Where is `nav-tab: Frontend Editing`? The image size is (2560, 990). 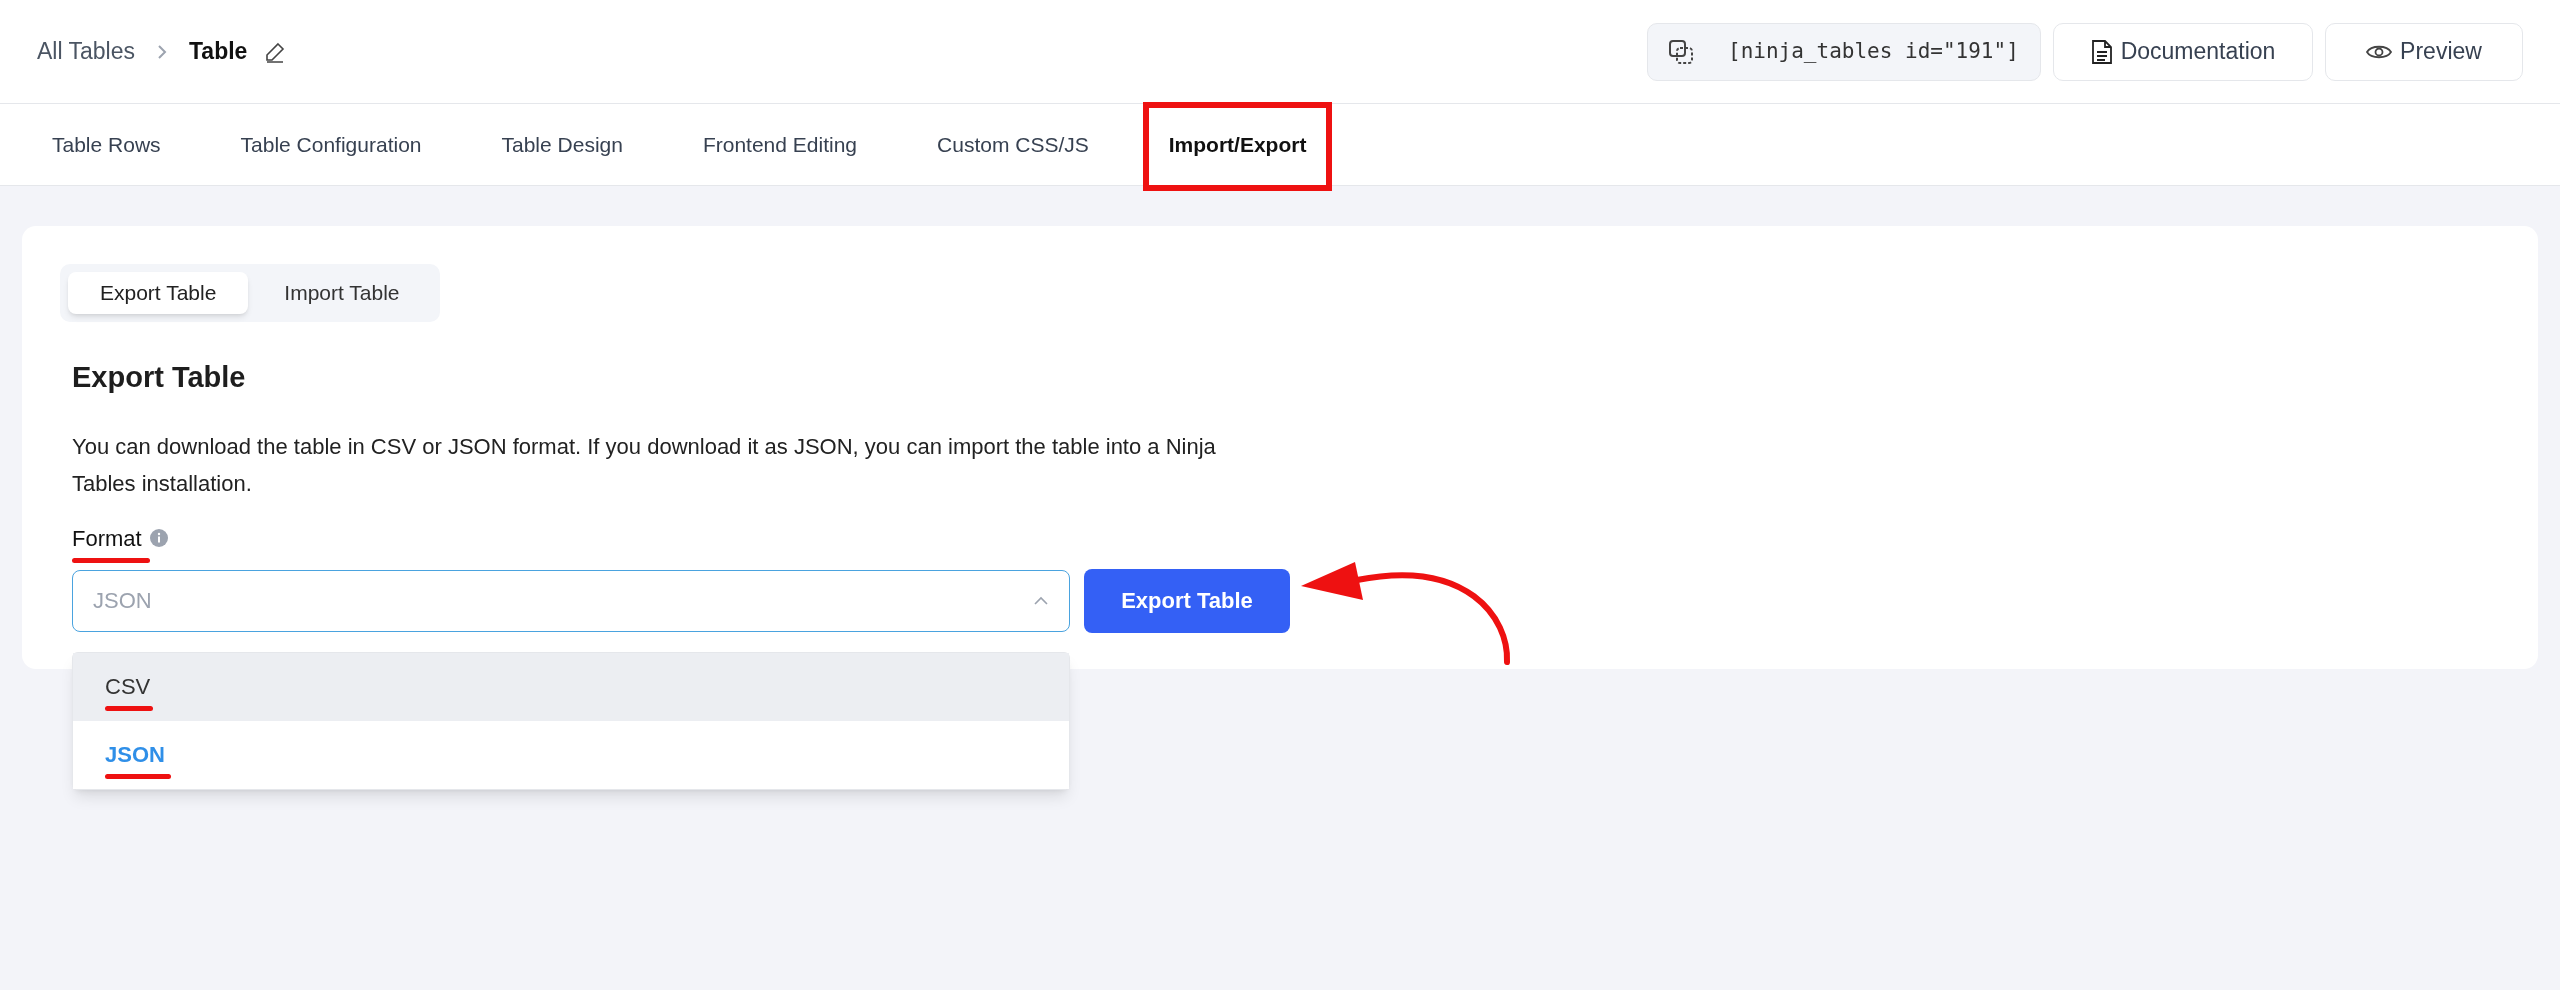 nav-tab: Frontend Editing is located at coordinates (780, 144).